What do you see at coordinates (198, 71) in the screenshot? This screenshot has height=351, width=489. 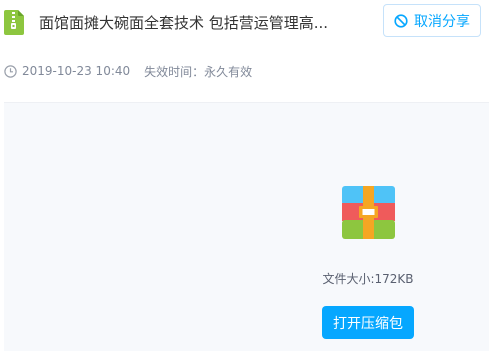 I see `expiry-time: 失效时间：永久有效` at bounding box center [198, 71].